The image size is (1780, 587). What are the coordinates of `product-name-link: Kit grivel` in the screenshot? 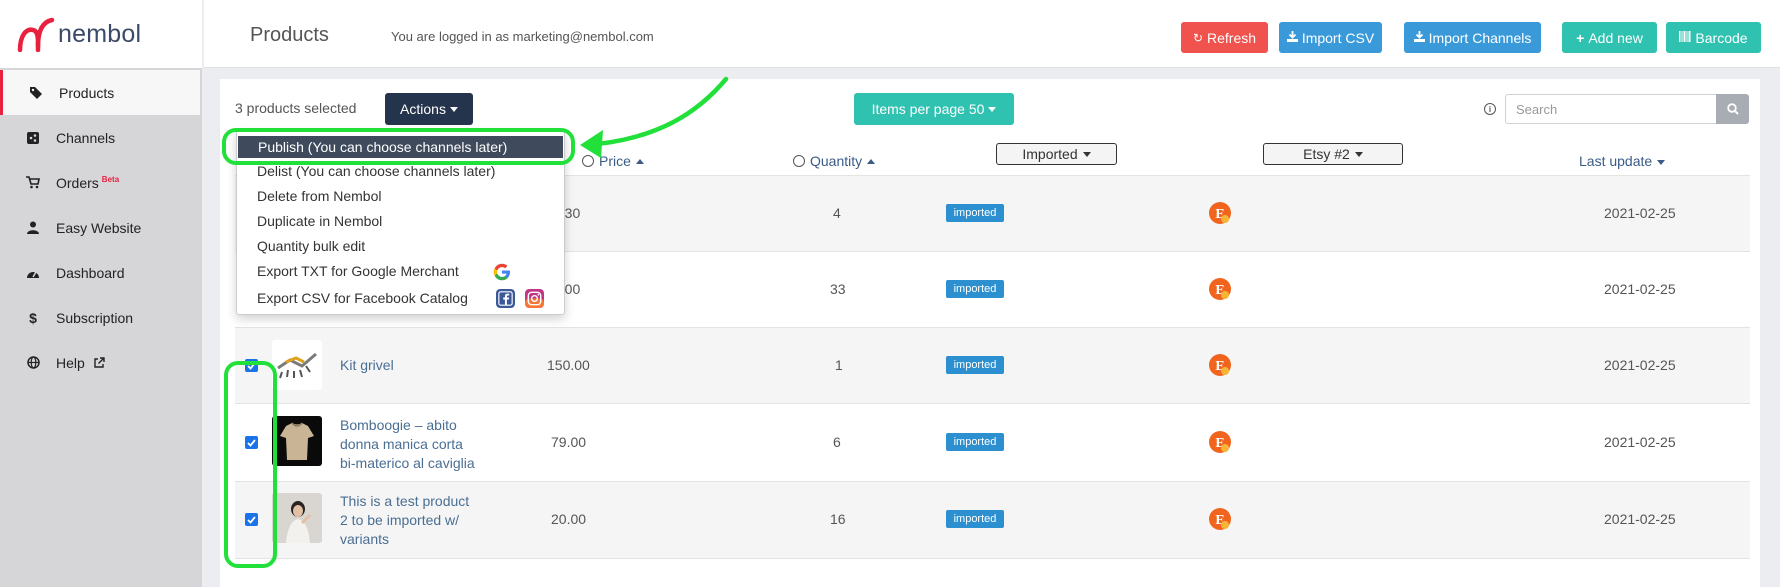 It's located at (367, 365).